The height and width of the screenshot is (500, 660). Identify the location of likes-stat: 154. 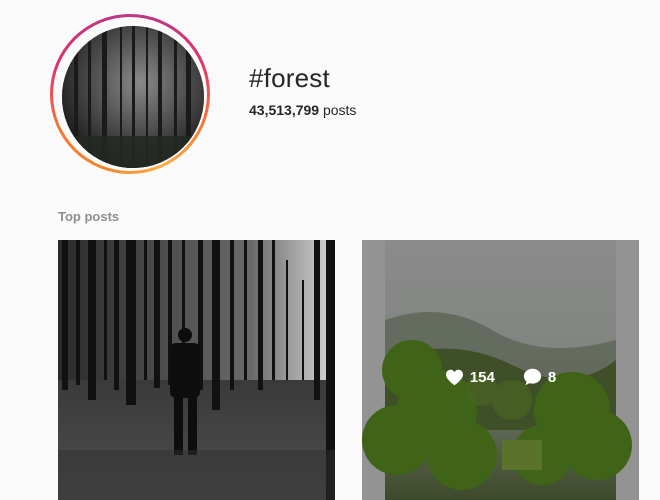
(470, 377).